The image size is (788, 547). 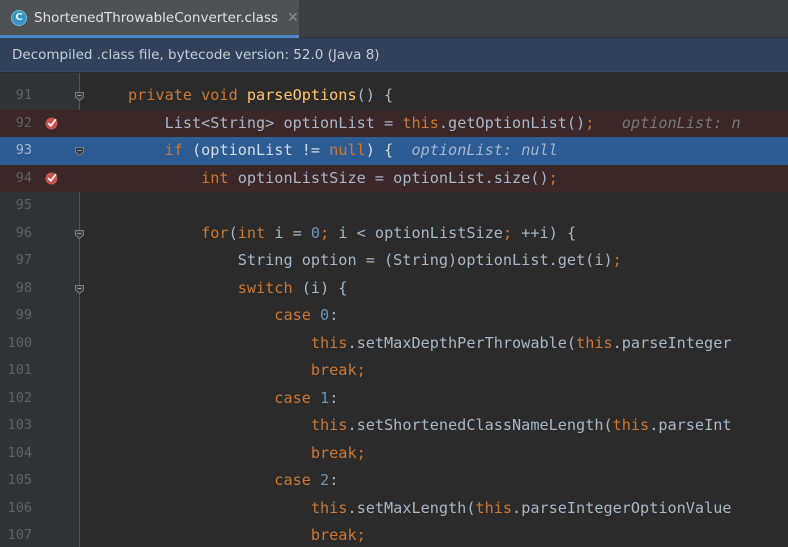 I want to click on code-line-91: 91 private void parseOptions() {, so click(x=394, y=96).